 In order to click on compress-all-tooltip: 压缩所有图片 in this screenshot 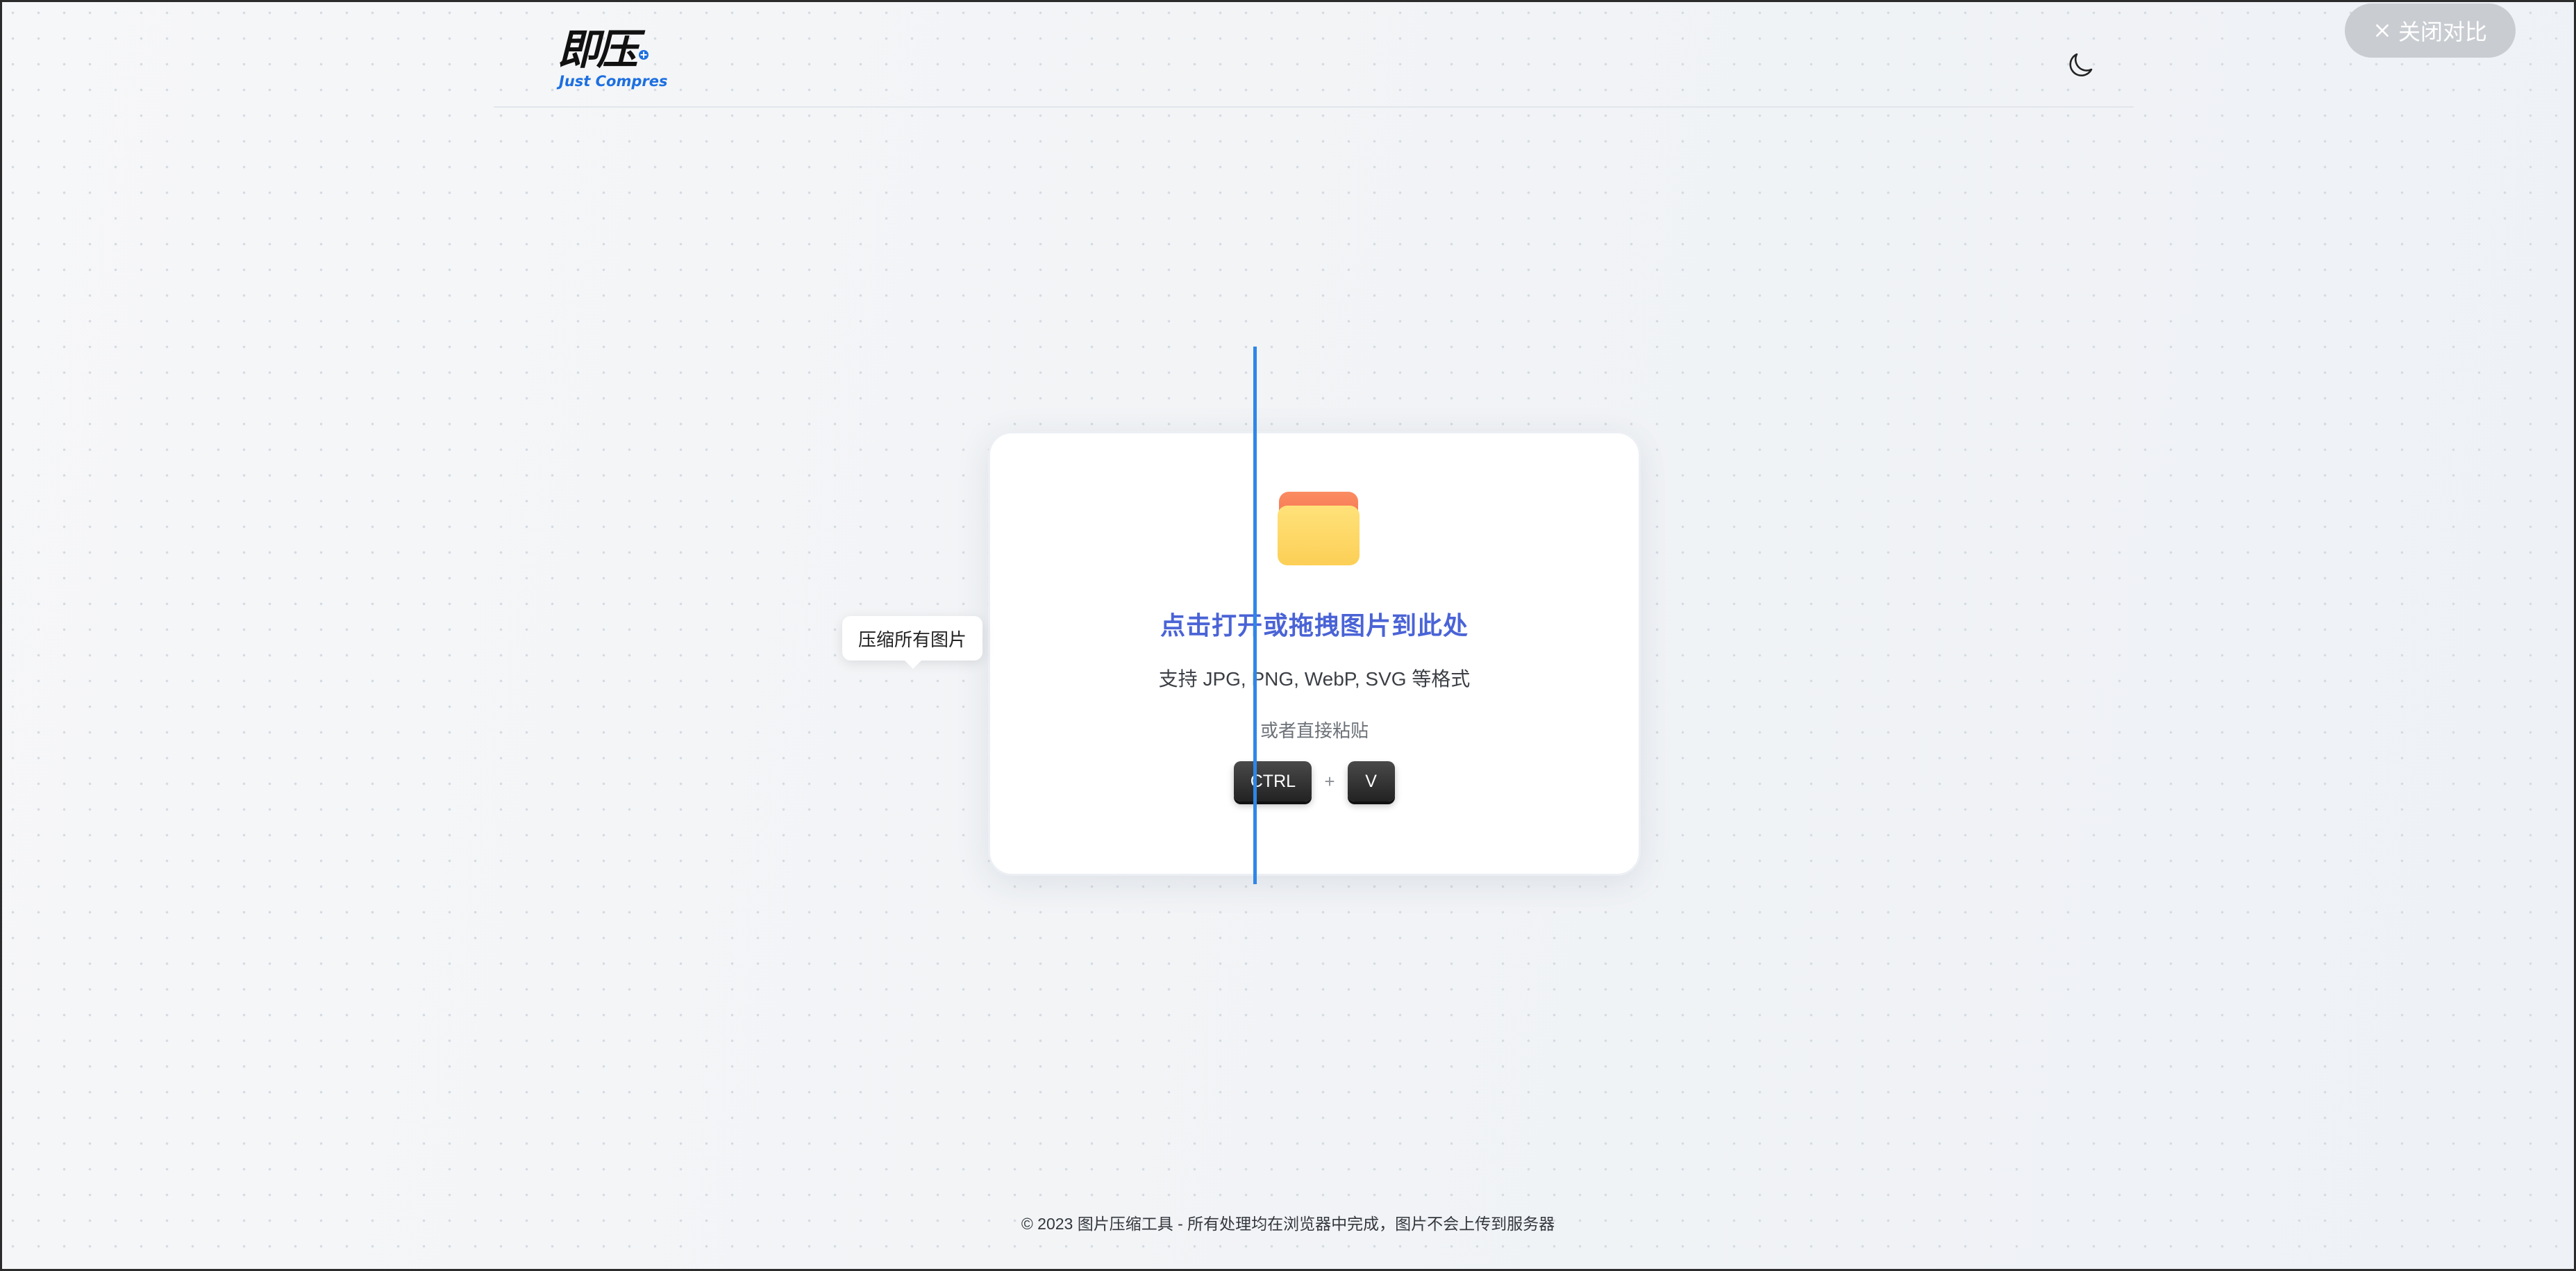, I will do `click(912, 642)`.